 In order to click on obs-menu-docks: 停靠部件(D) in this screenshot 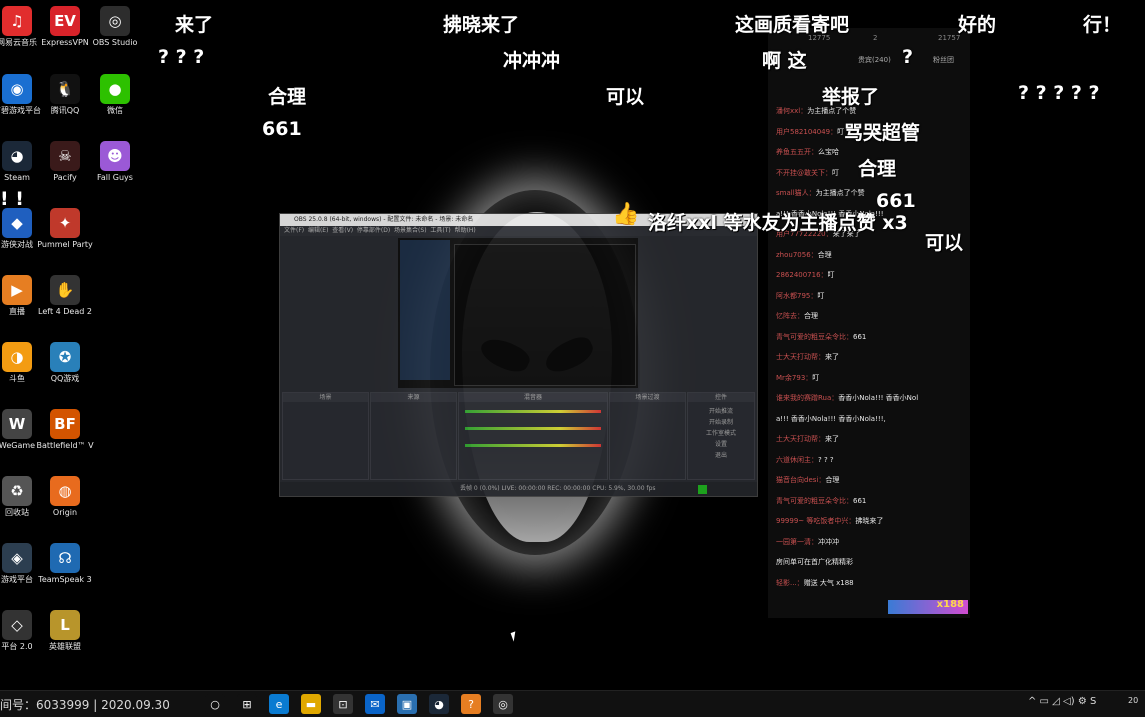, I will do `click(373, 230)`.